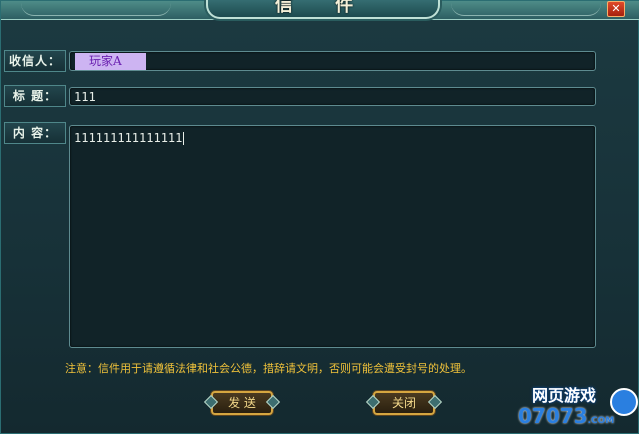 The height and width of the screenshot is (434, 639). Describe the element at coordinates (566, 416) in the screenshot. I see `watermark-line2: 07073.COM` at that location.